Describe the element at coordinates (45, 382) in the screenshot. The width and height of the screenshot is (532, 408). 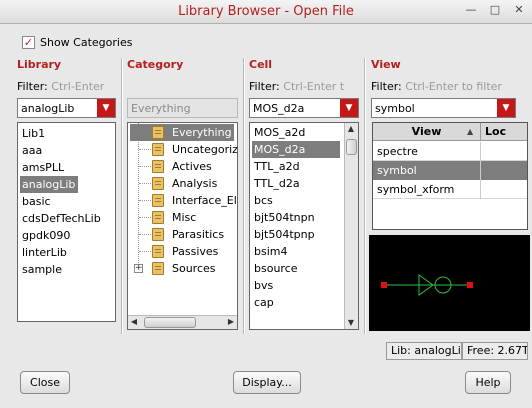
I see `close-button: Close` at that location.